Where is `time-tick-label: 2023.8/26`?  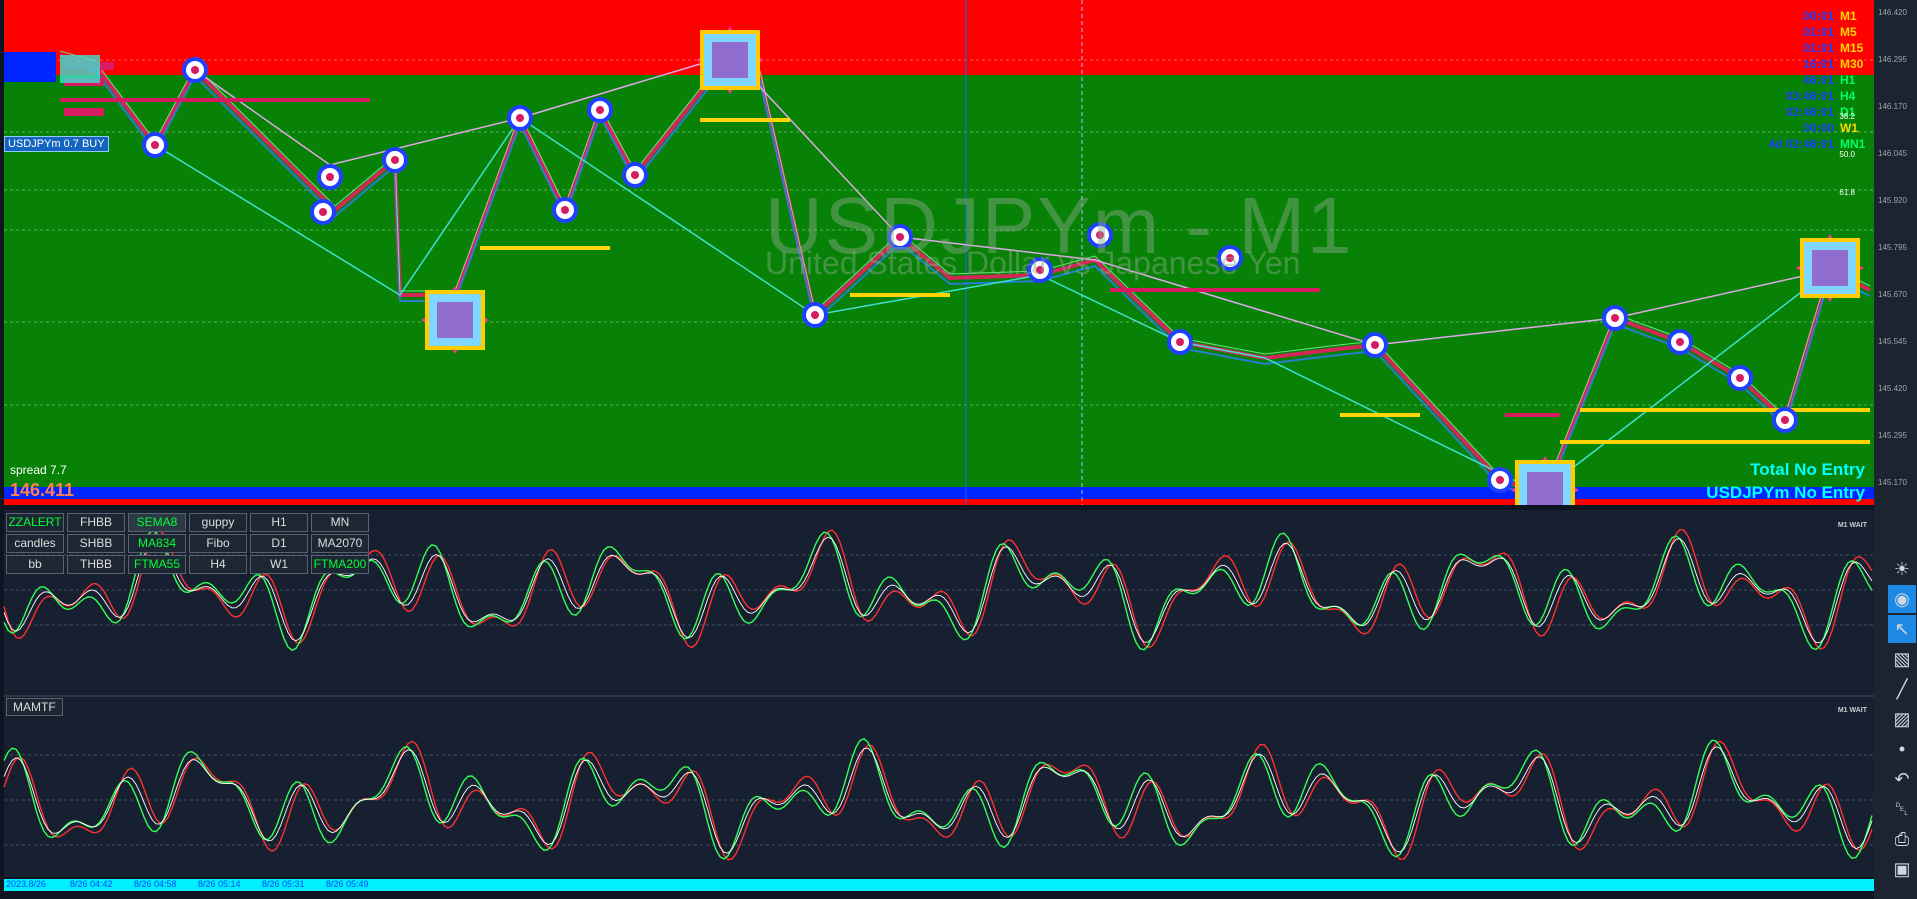
time-tick-label: 2023.8/26 is located at coordinates (26, 884).